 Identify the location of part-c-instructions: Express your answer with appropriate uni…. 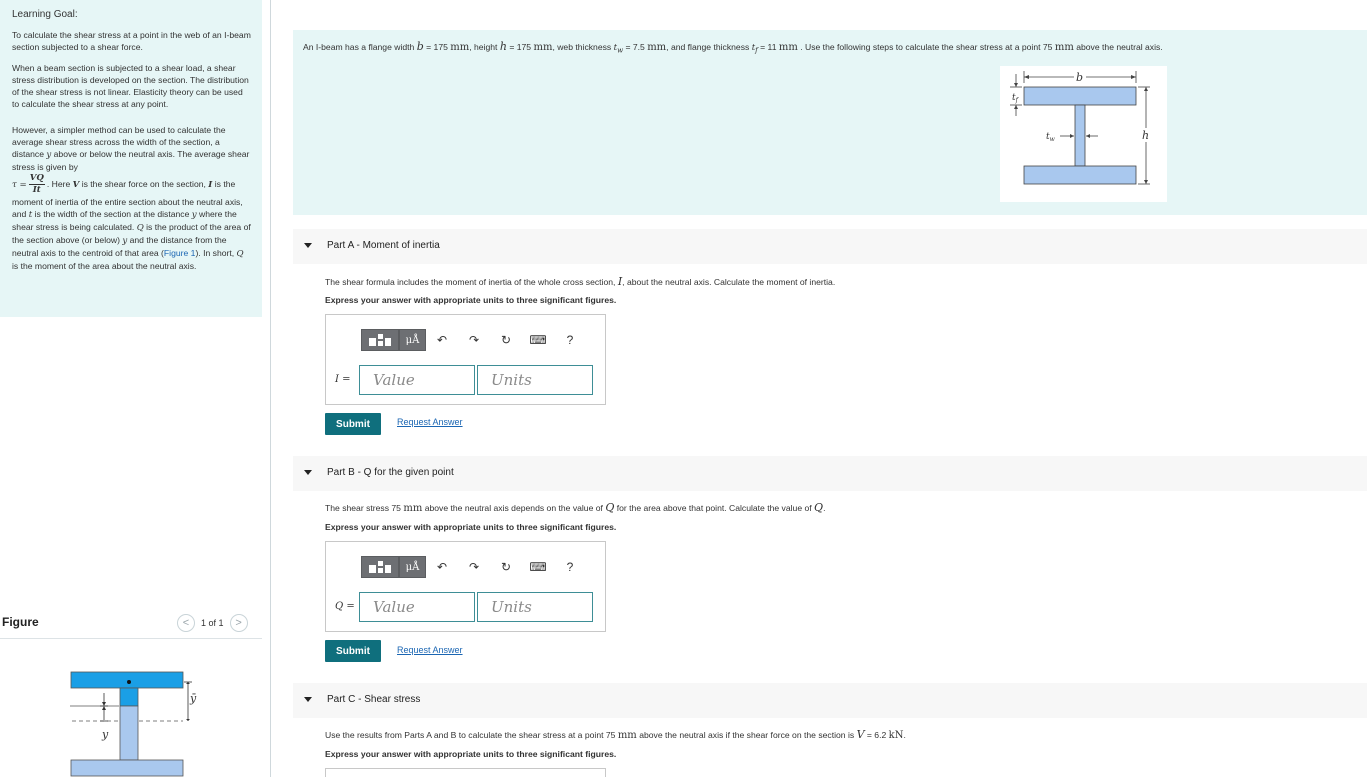
(471, 754).